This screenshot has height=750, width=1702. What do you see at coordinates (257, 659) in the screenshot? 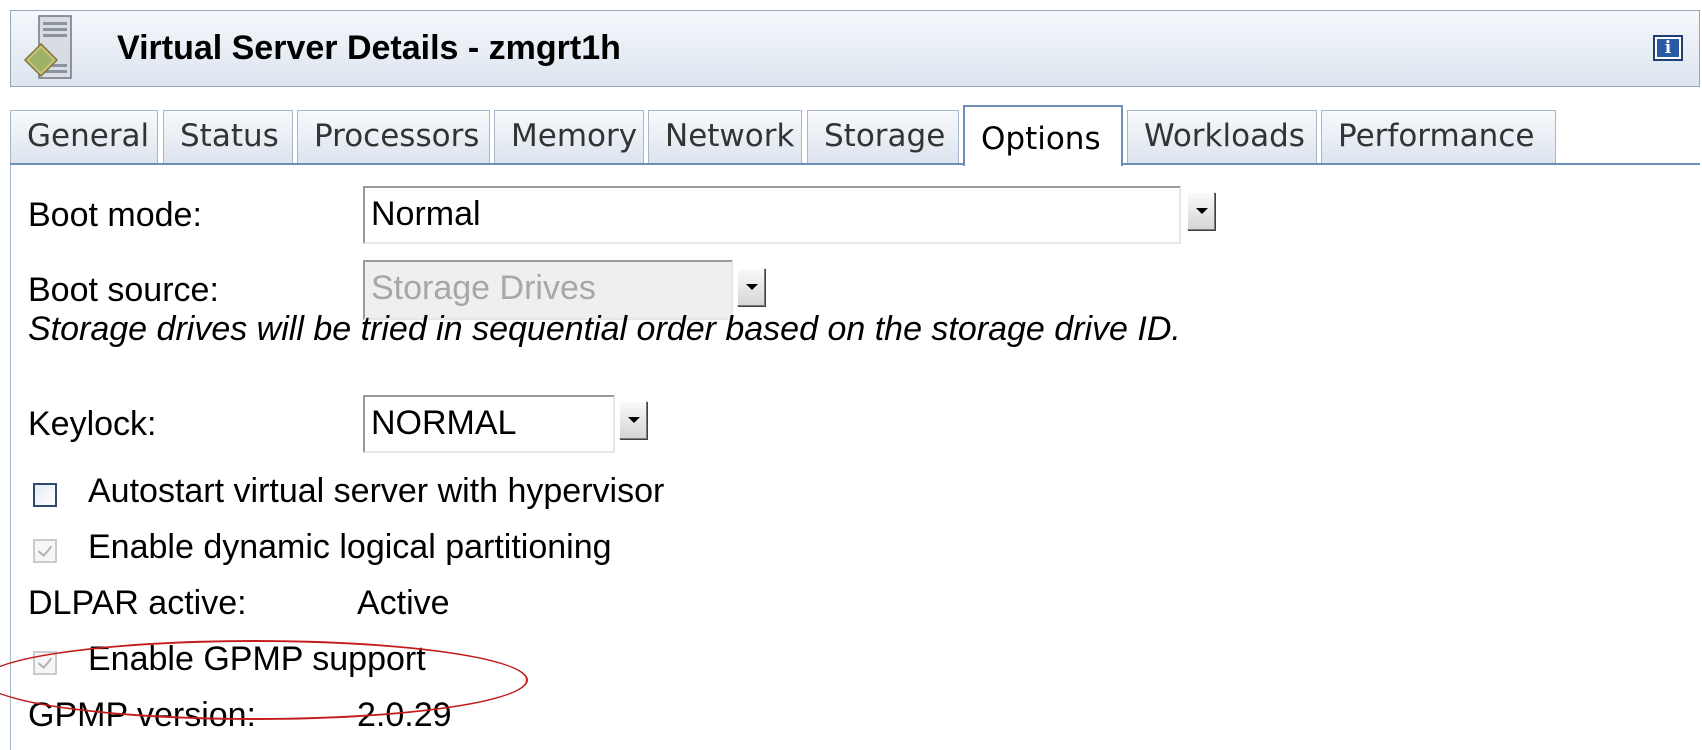
I see `gpmp-enable-label: Enable GPMP support` at bounding box center [257, 659].